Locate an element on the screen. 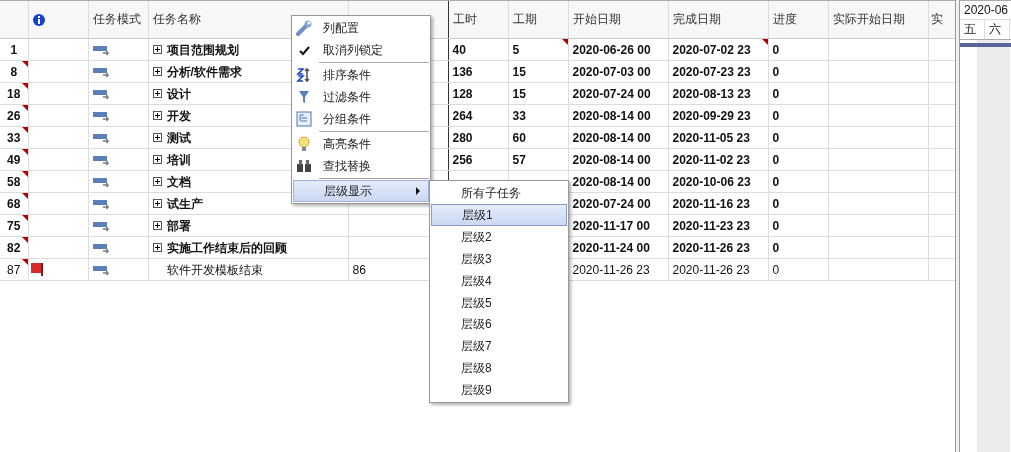  table-cell: 86 is located at coordinates (359, 269).